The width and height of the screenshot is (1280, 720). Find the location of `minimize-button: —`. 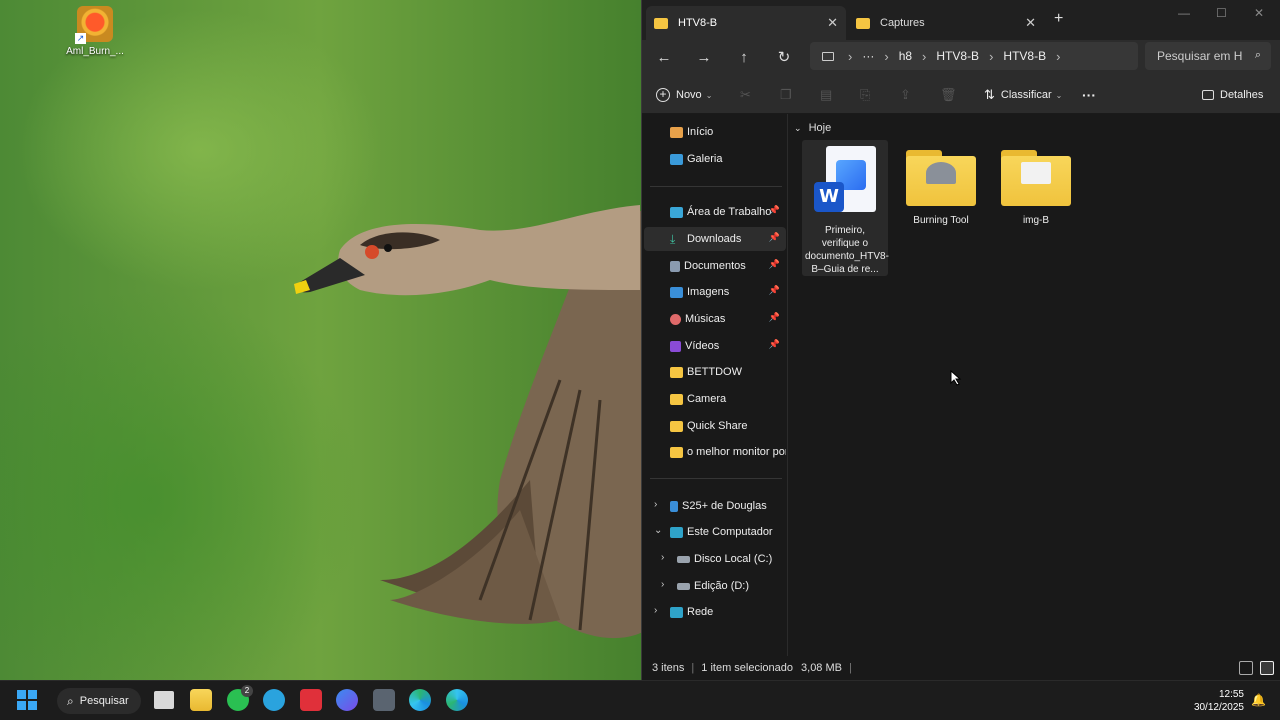

minimize-button: — is located at coordinates (1184, 13).